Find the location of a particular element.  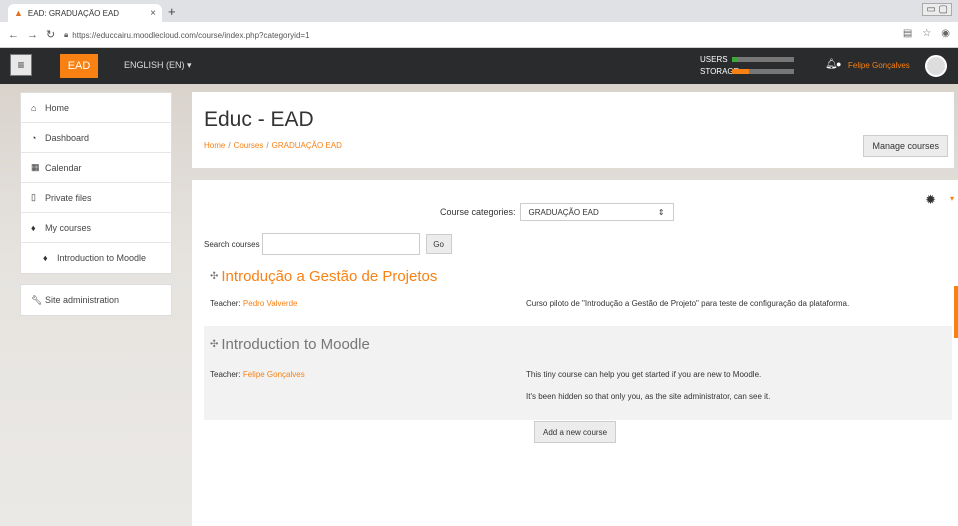

course-teacher: Teacher: Felipe Gonçalves is located at coordinates (257, 374).